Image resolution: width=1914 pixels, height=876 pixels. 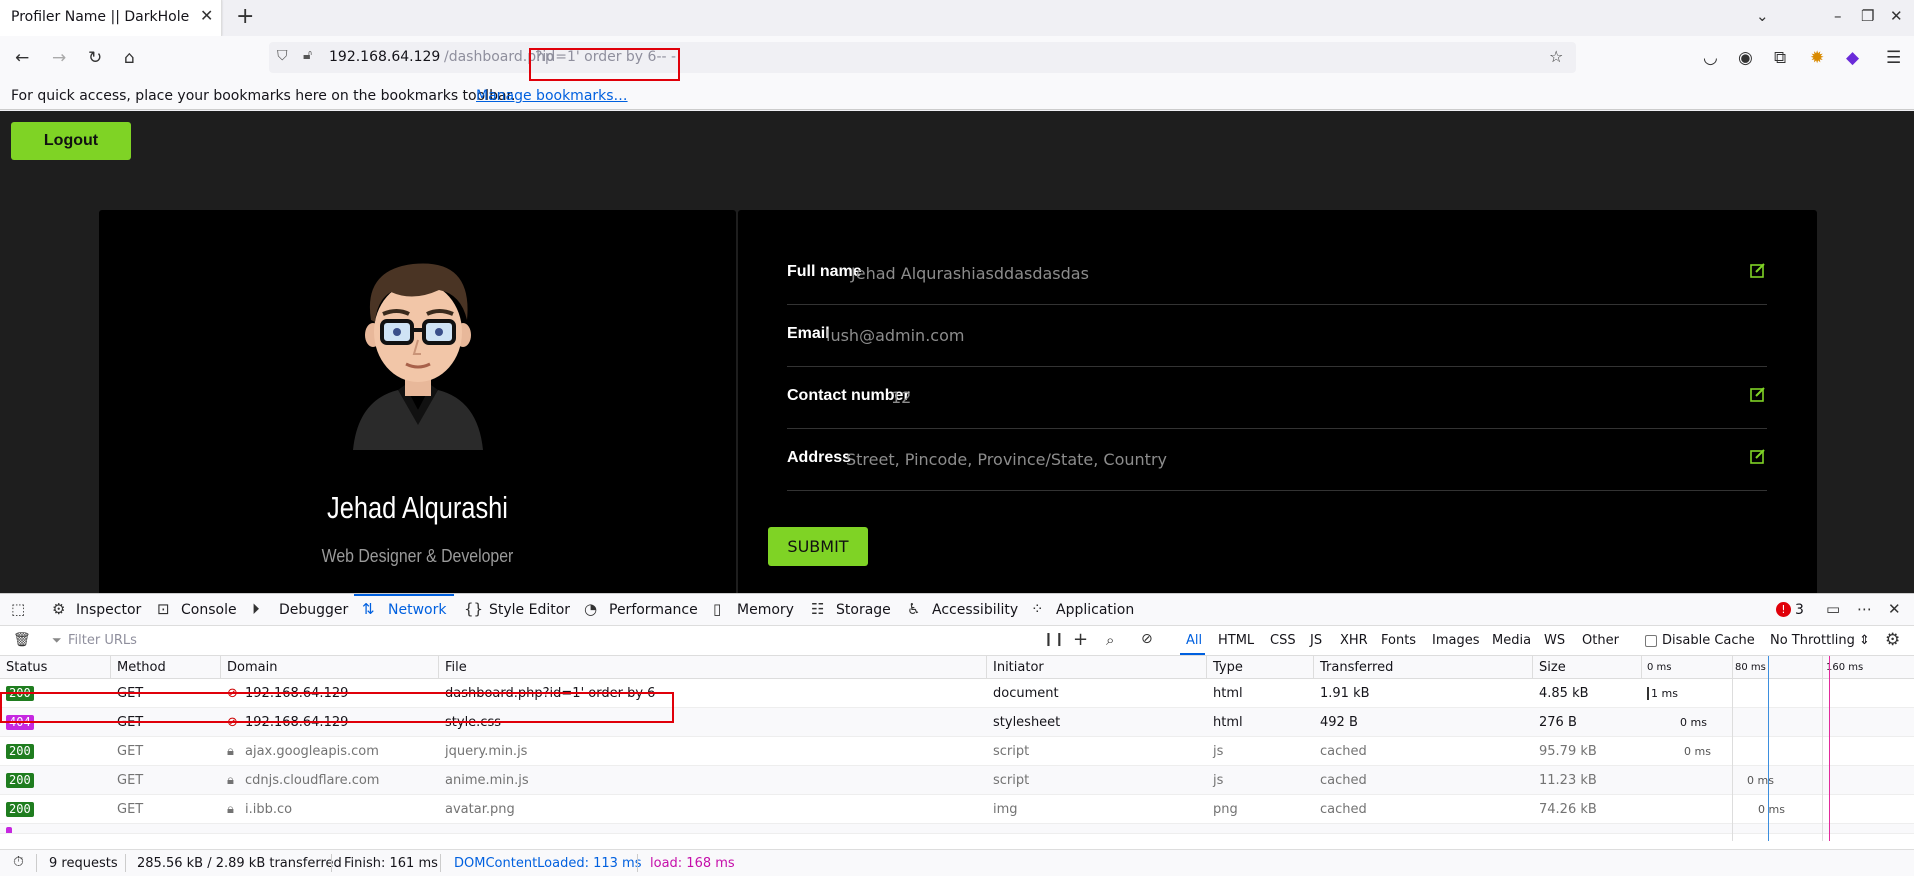 I want to click on back-icon: ←, so click(x=22, y=58).